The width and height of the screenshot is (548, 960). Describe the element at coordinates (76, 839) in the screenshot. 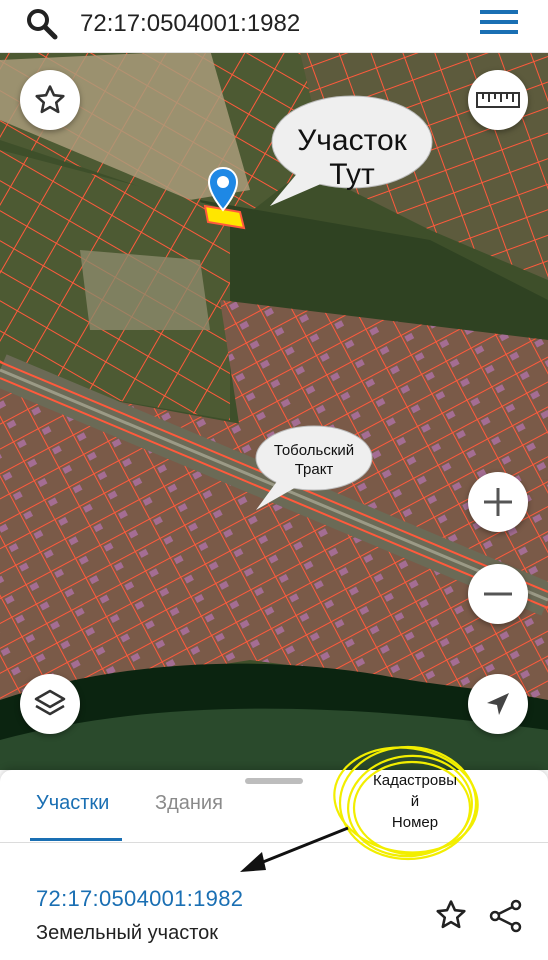

I see `active-tab-indicator` at that location.